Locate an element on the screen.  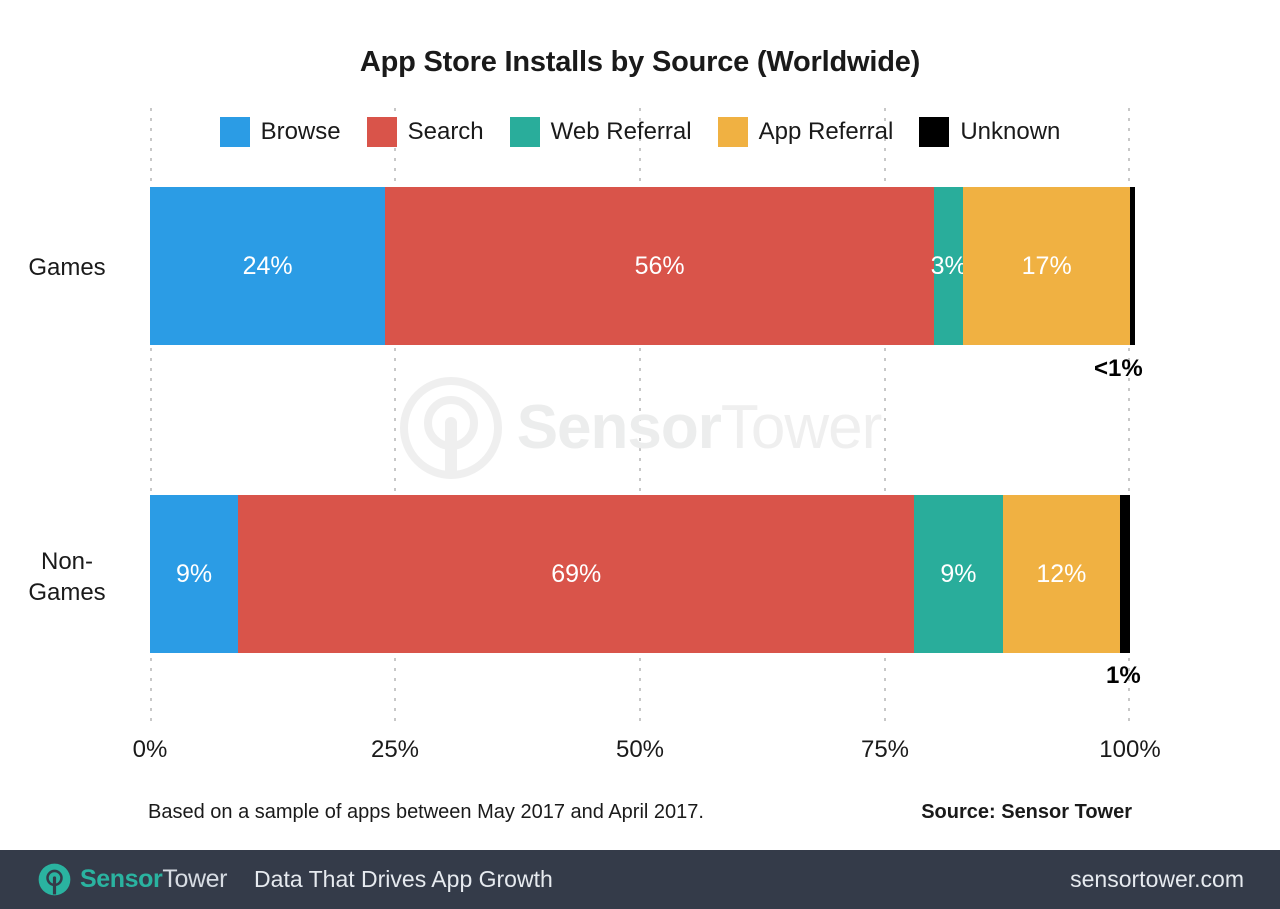
legend-label-app-referral: App Referral is located at coordinates (826, 131).